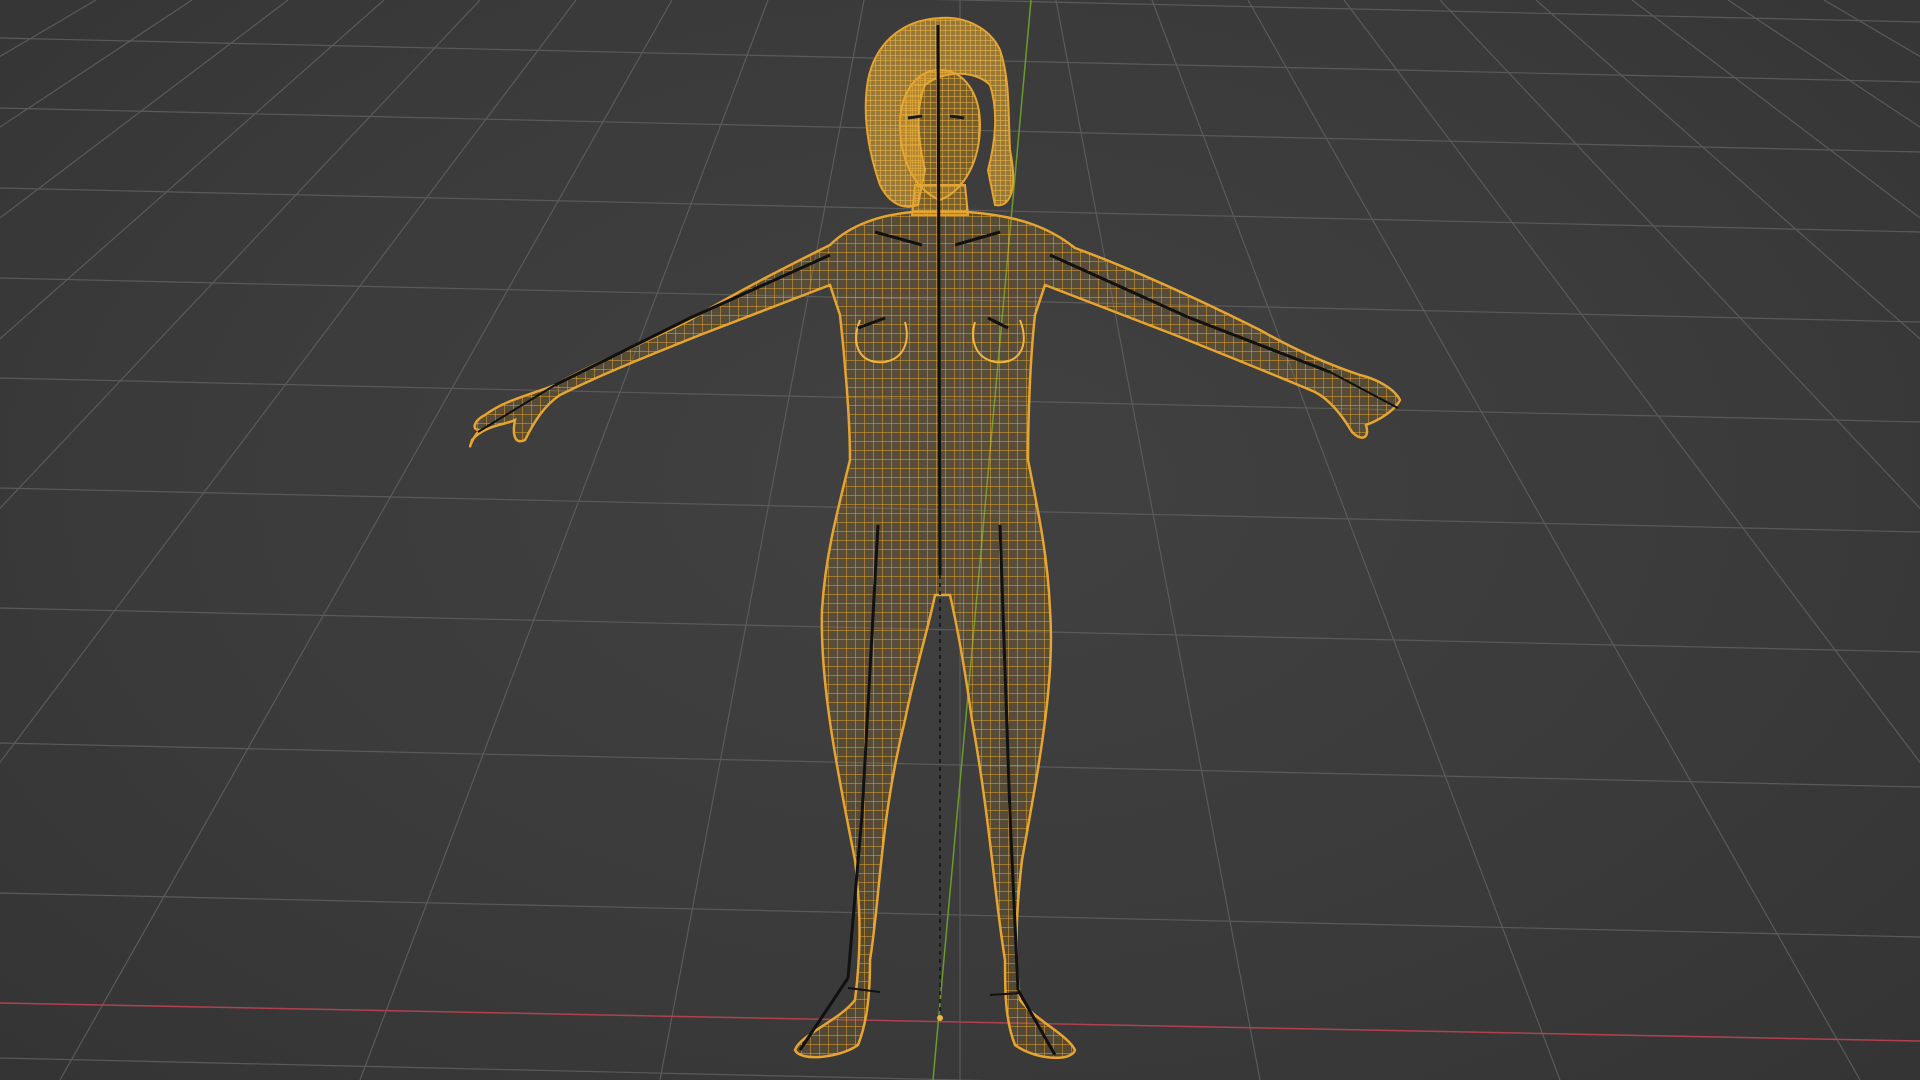  I want to click on eye-right, so click(957, 117).